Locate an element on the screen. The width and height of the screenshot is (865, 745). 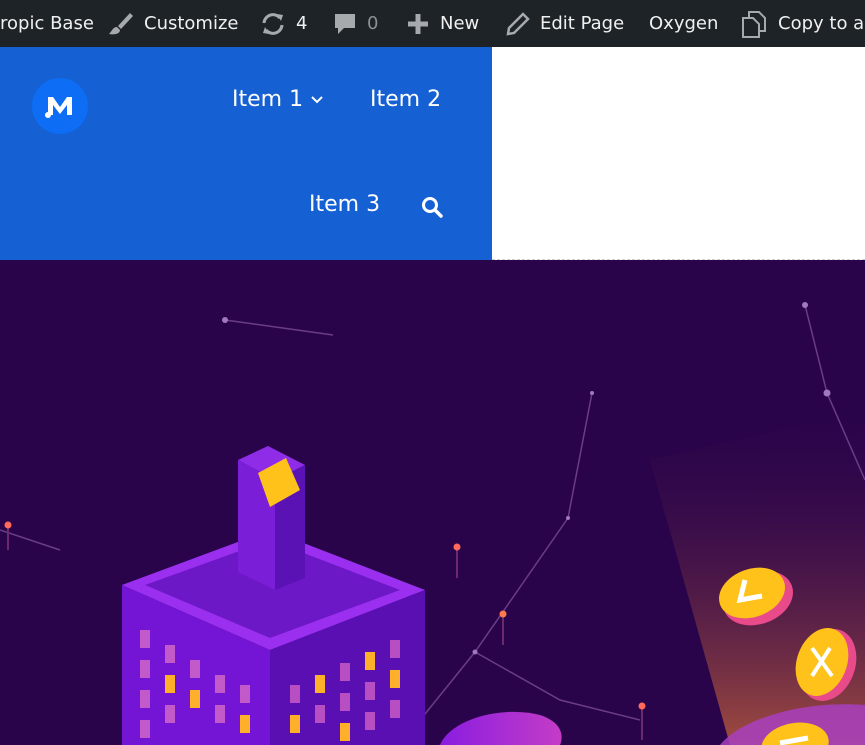
refresh-icon is located at coordinates (273, 24).